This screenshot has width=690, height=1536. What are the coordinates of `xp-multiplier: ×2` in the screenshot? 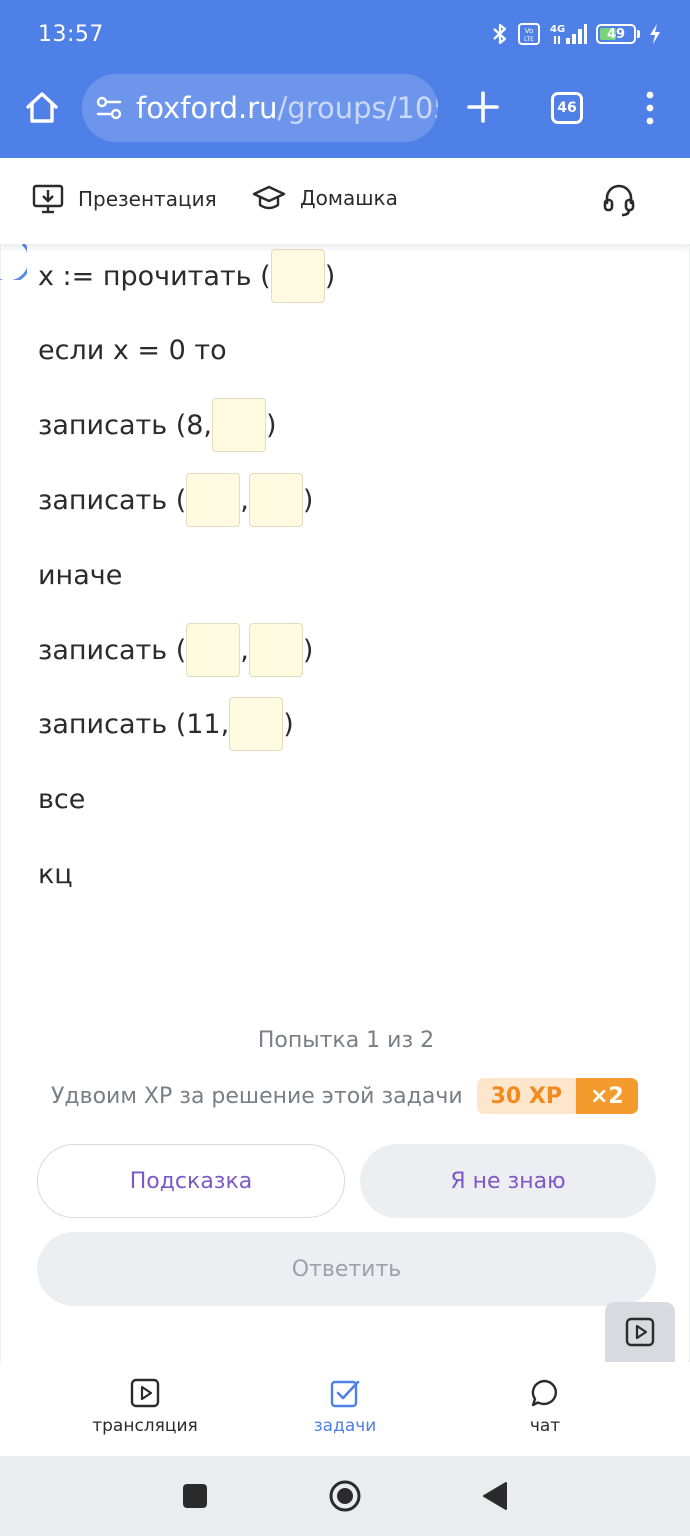 It's located at (607, 1096).